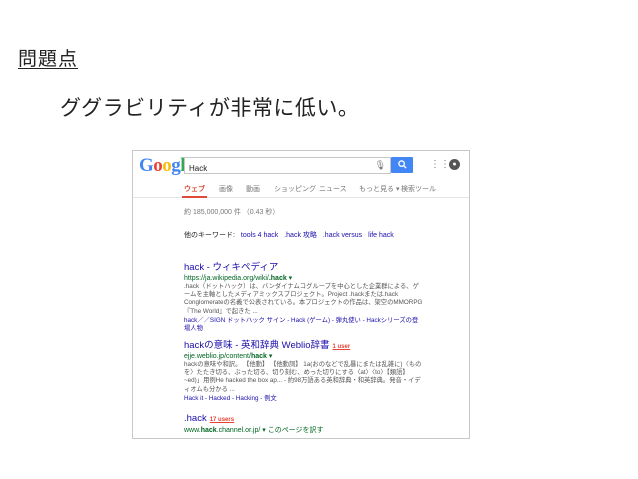  I want to click on related-link: tools 4 hack, so click(259, 235).